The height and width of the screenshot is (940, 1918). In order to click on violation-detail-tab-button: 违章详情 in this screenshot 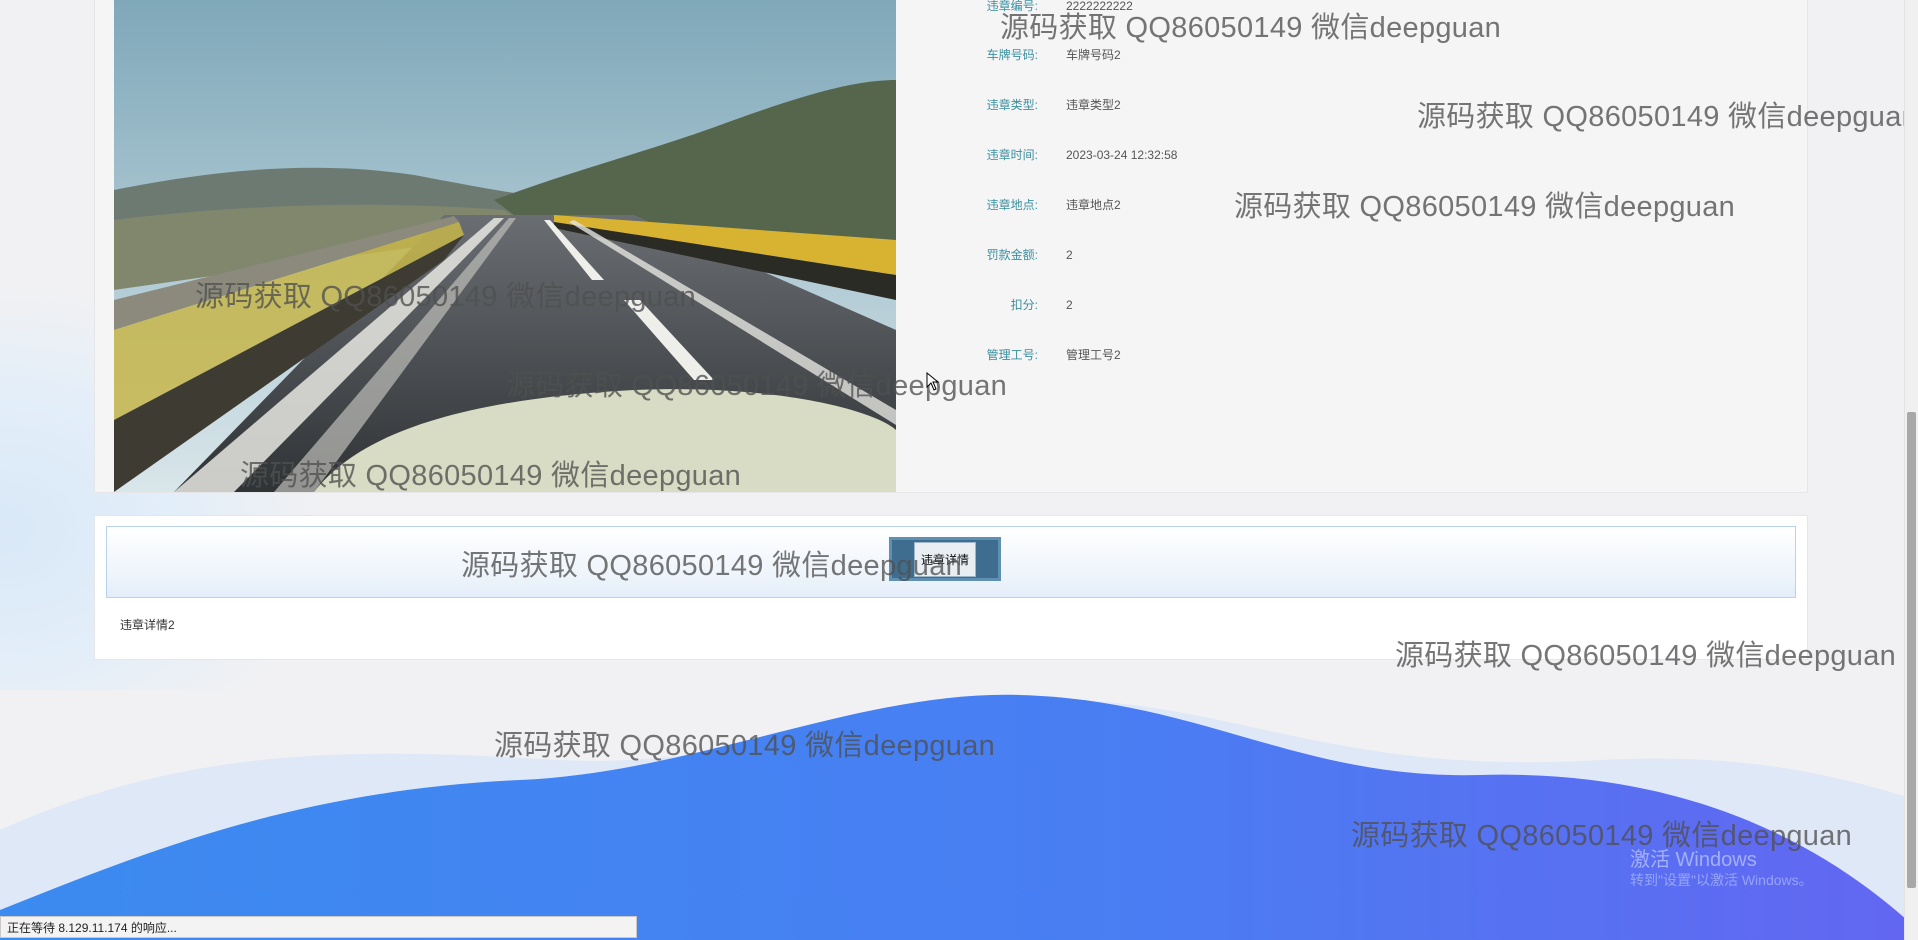, I will do `click(945, 559)`.